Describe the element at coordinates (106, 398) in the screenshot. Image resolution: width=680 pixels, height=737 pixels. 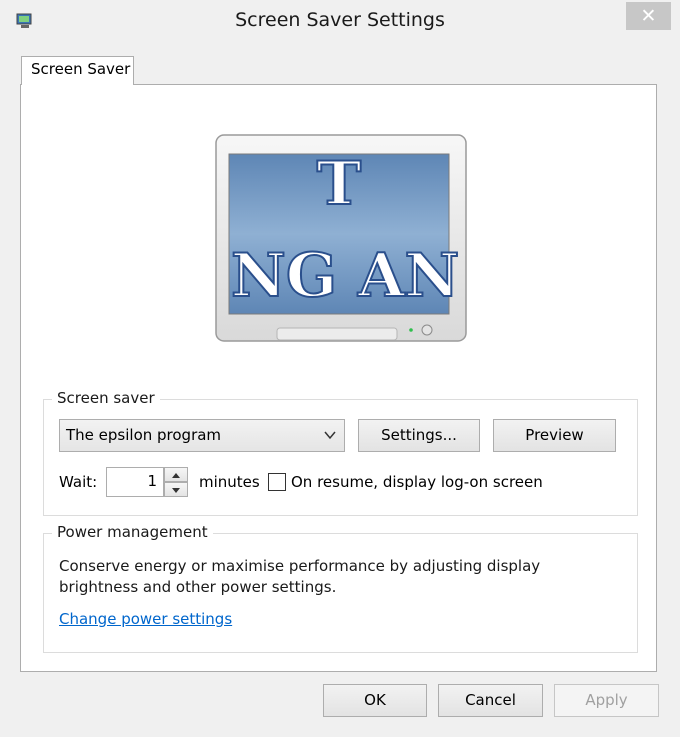
I see `screen-saver-group-legend: Screen saver` at that location.